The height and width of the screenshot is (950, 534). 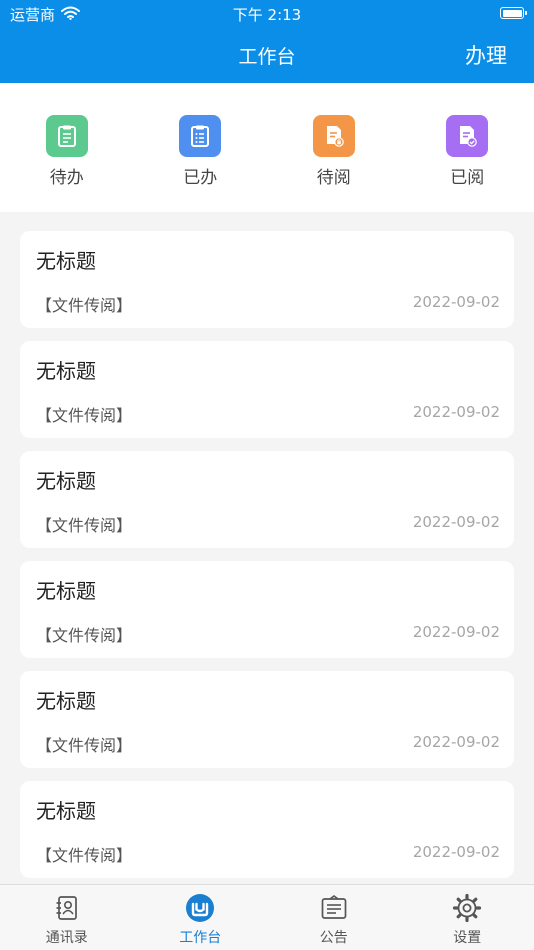 I want to click on workbench-icon, so click(x=200, y=908).